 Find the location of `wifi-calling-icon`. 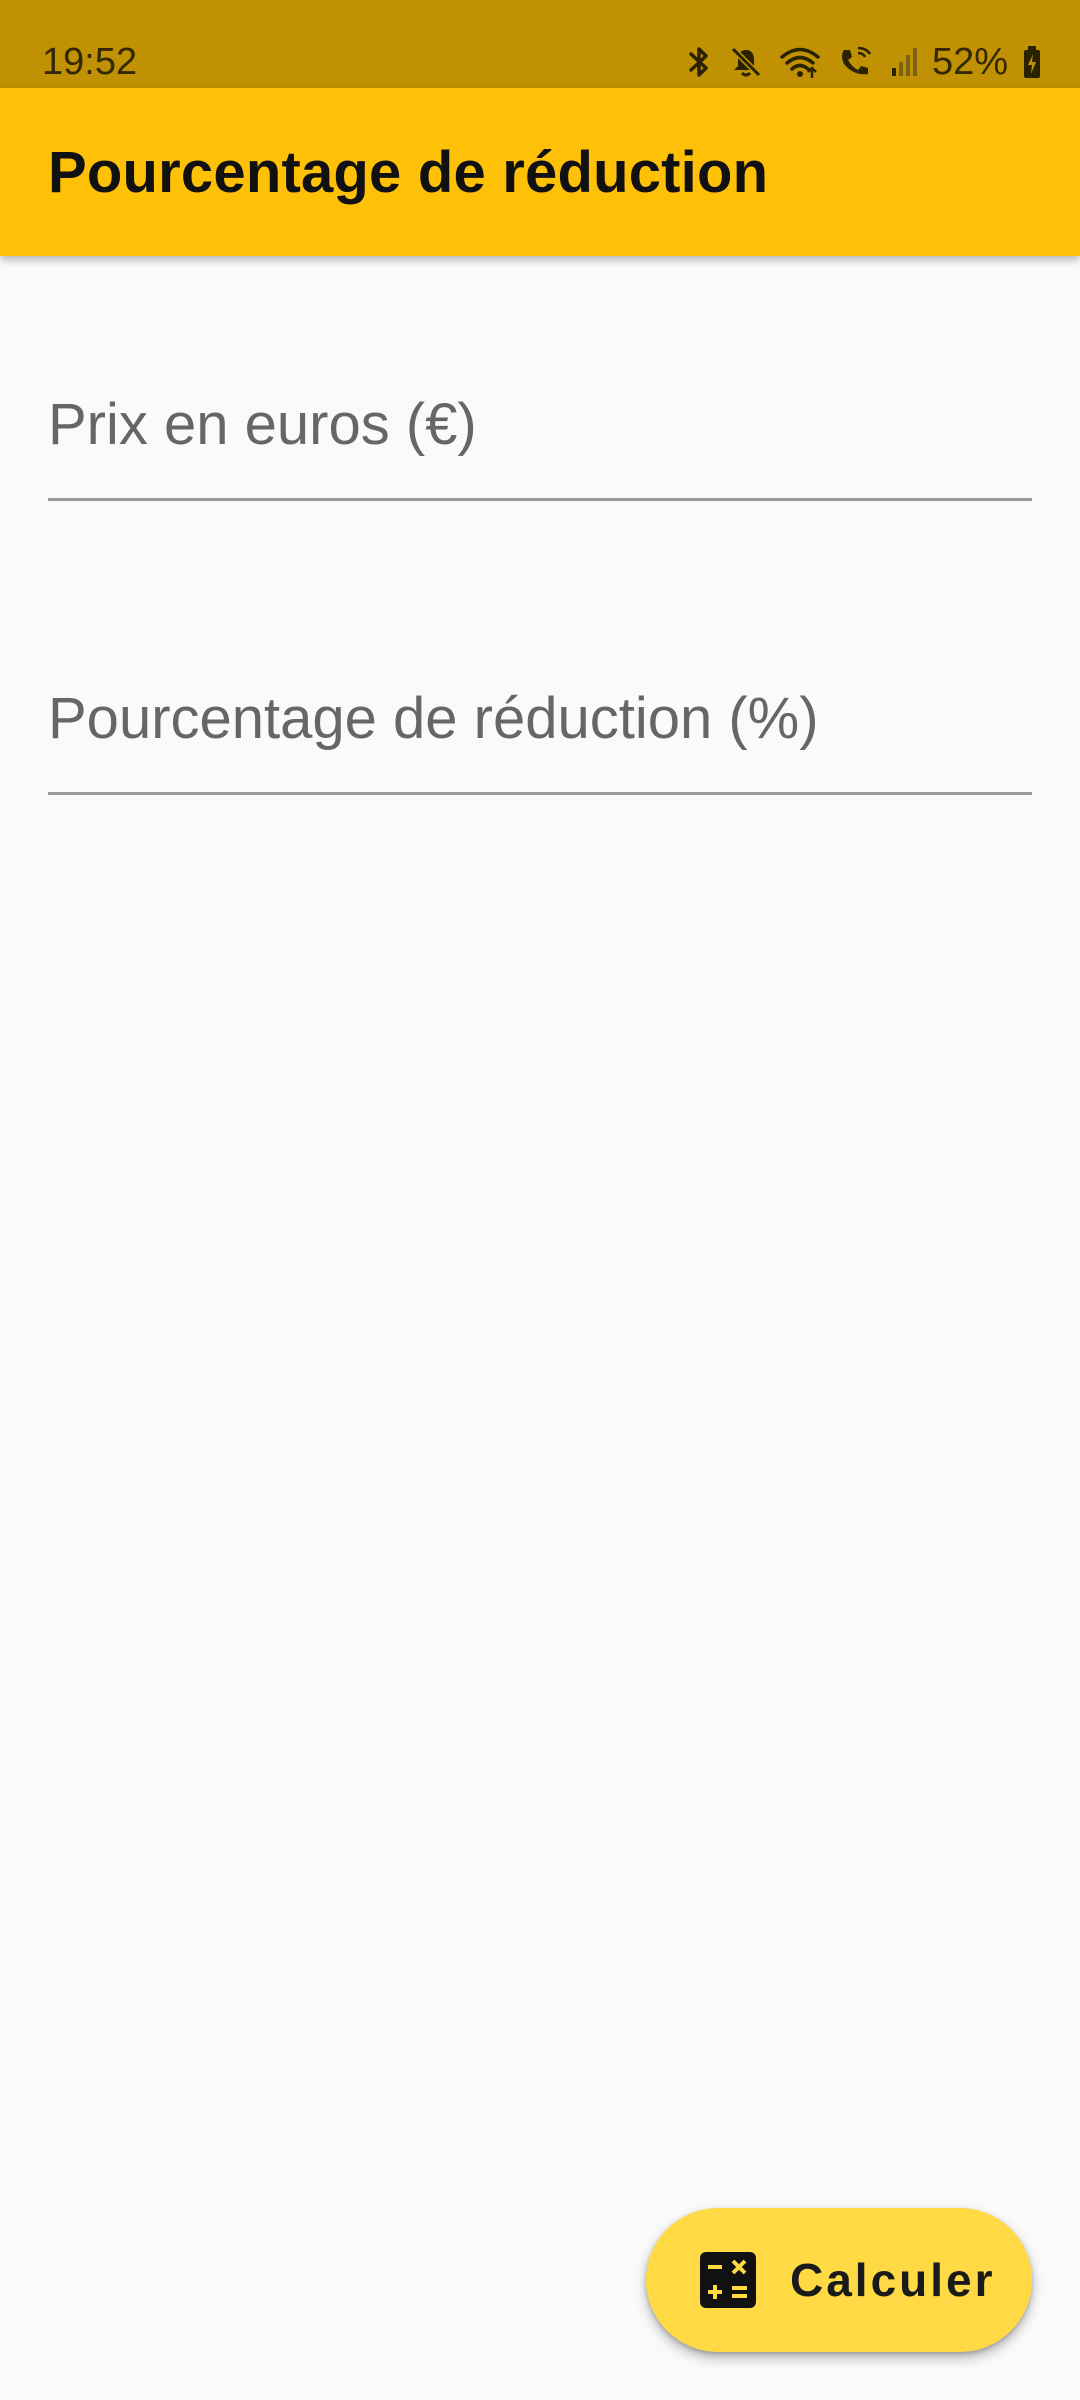

wifi-calling-icon is located at coordinates (856, 62).